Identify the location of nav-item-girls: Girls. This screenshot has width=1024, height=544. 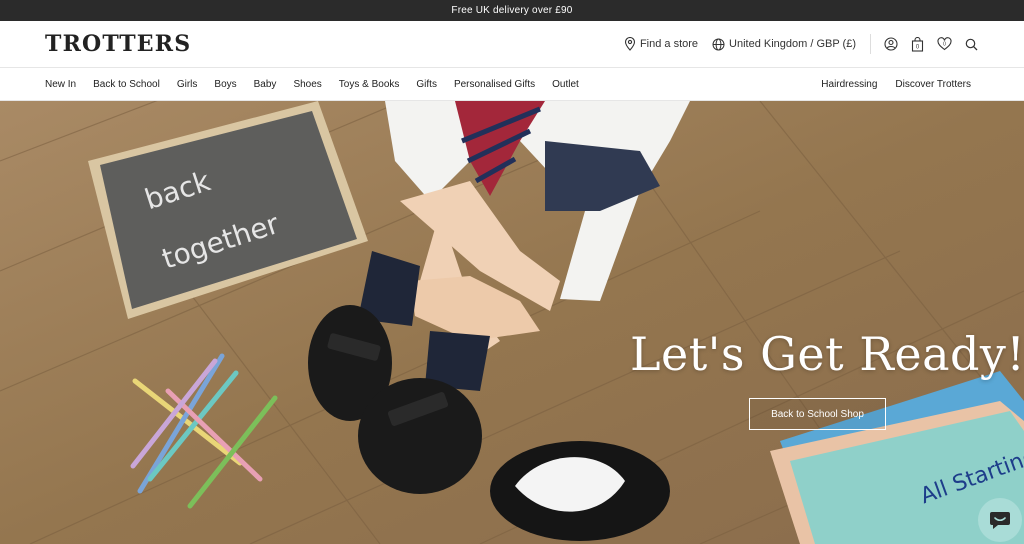
(187, 84).